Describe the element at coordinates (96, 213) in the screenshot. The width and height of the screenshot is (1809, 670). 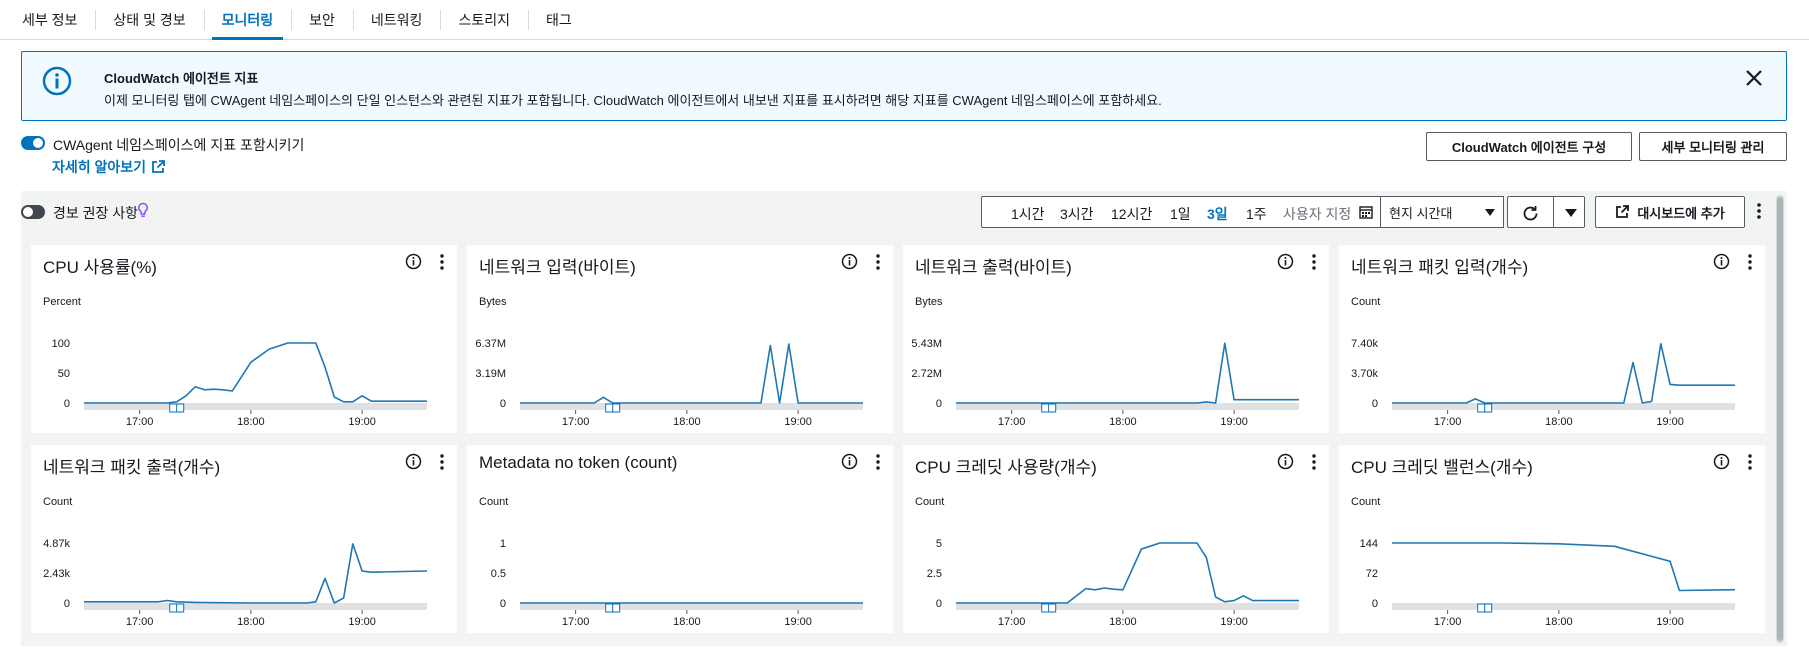
I see `alarm-recommendation-label: 경보 권장 사항` at that location.